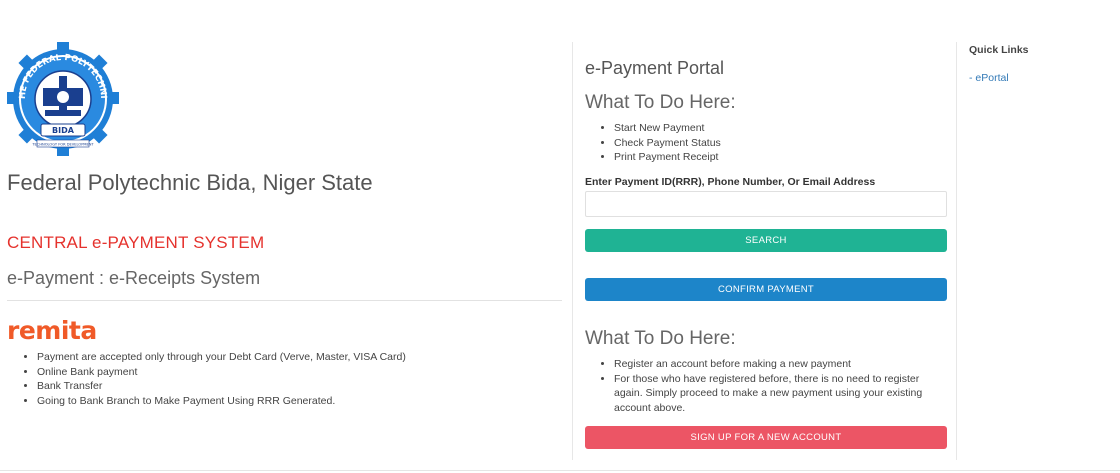 The width and height of the screenshot is (1120, 473). I want to click on svg-text: BIDA, so click(63, 130).